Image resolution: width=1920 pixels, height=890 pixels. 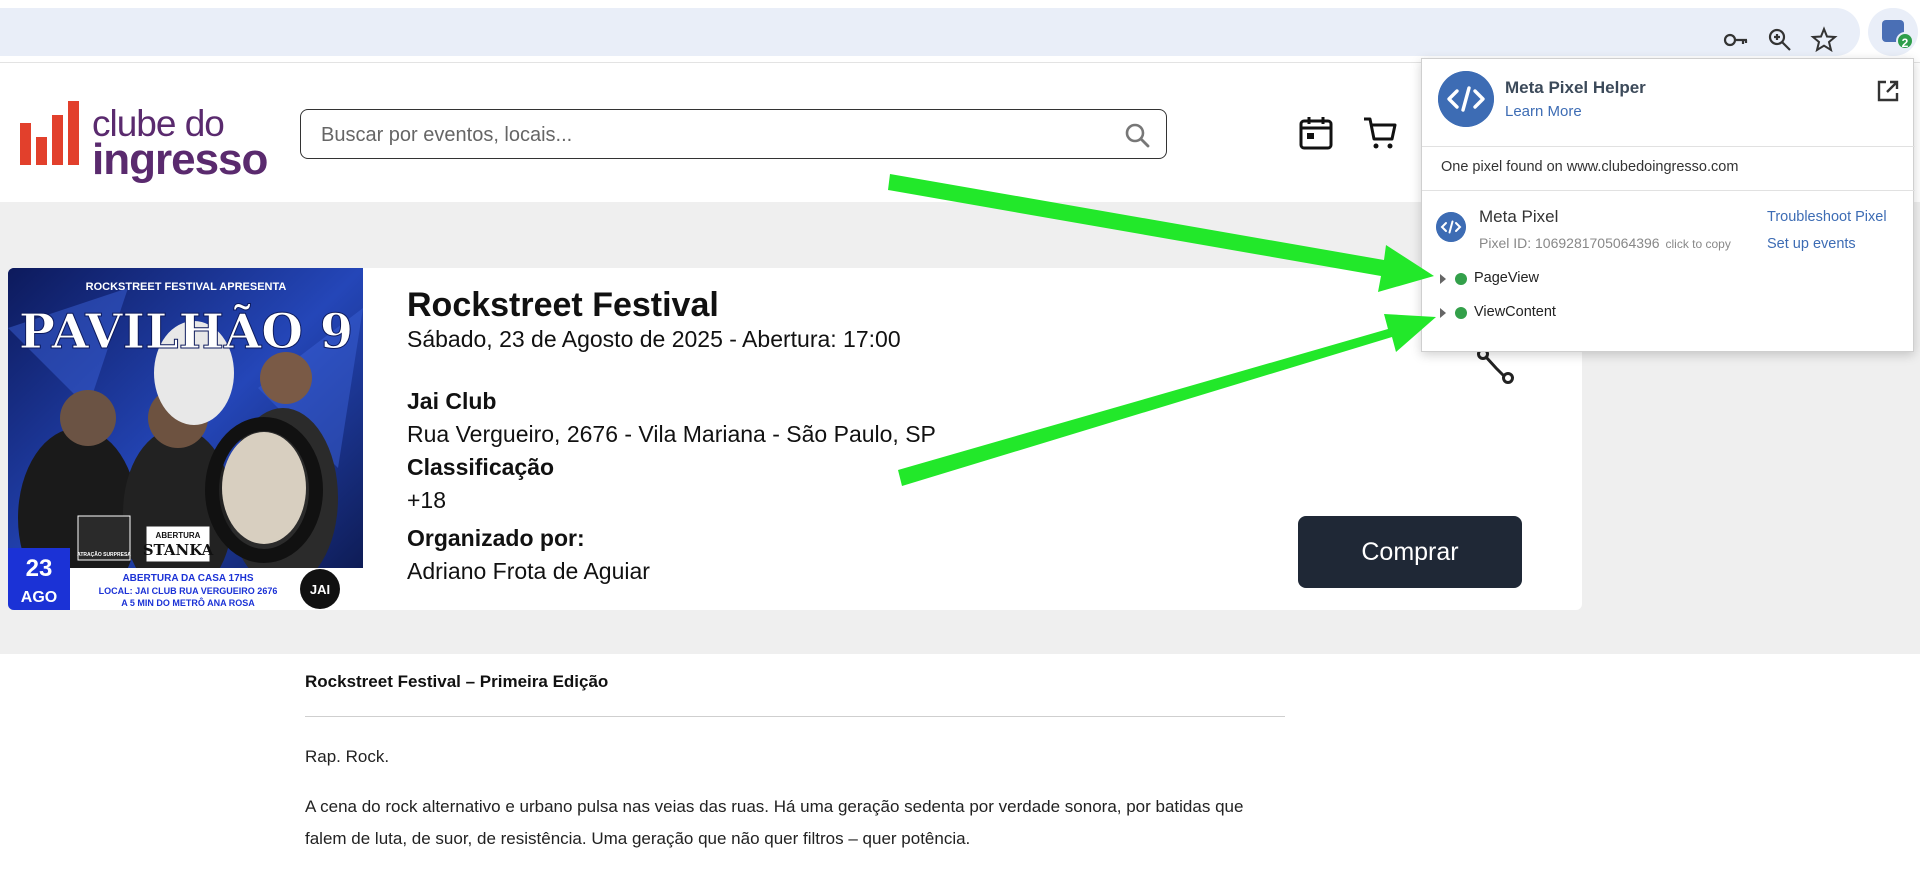 I want to click on logo-bars-icon, so click(x=49, y=133).